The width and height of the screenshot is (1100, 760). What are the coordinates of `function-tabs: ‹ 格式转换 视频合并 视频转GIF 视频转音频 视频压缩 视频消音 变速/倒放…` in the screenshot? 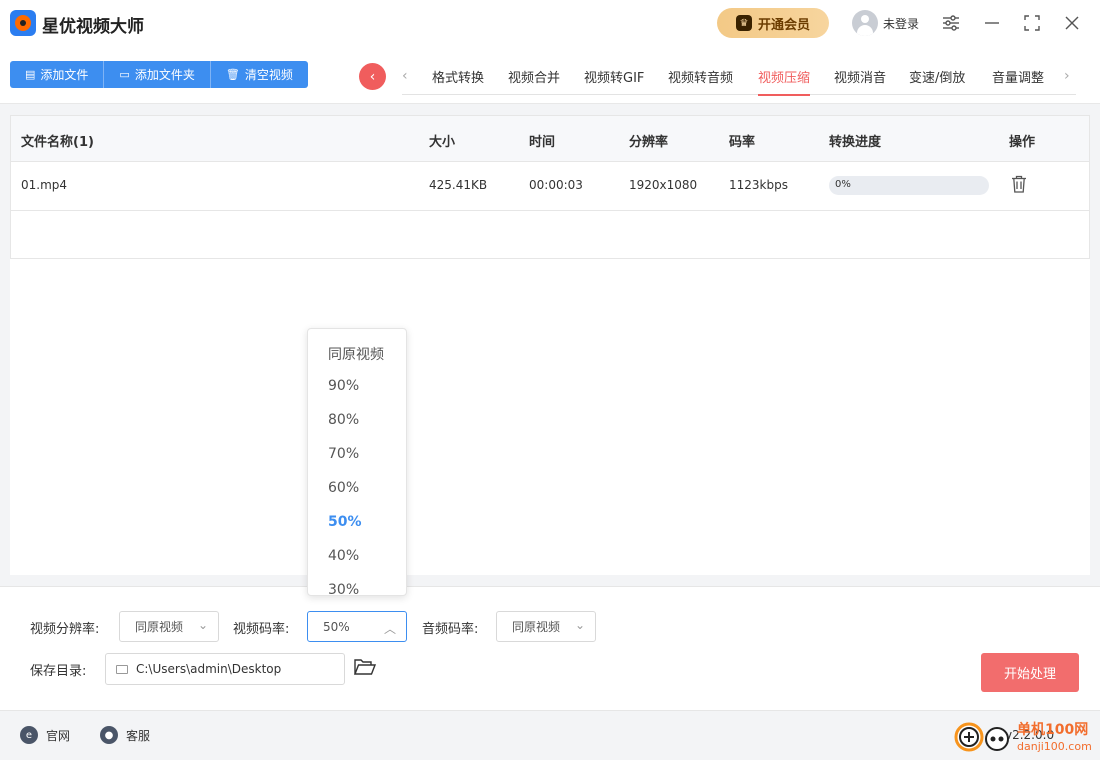 It's located at (739, 78).